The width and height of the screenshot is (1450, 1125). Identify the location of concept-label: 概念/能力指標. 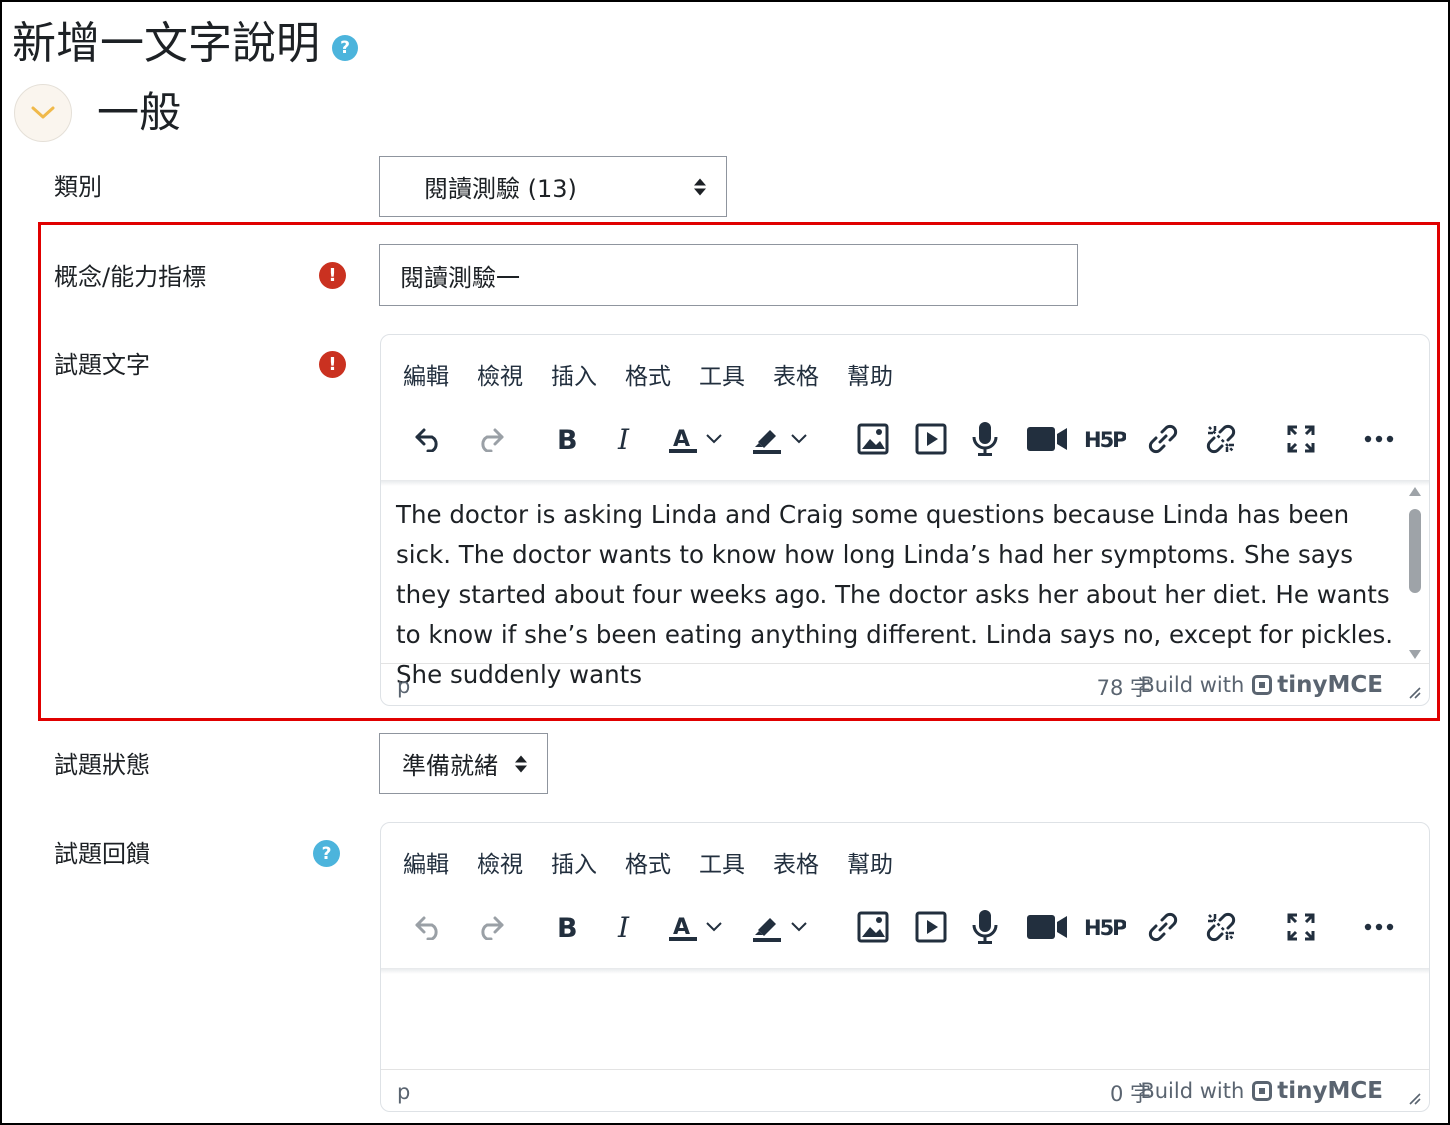
(130, 277).